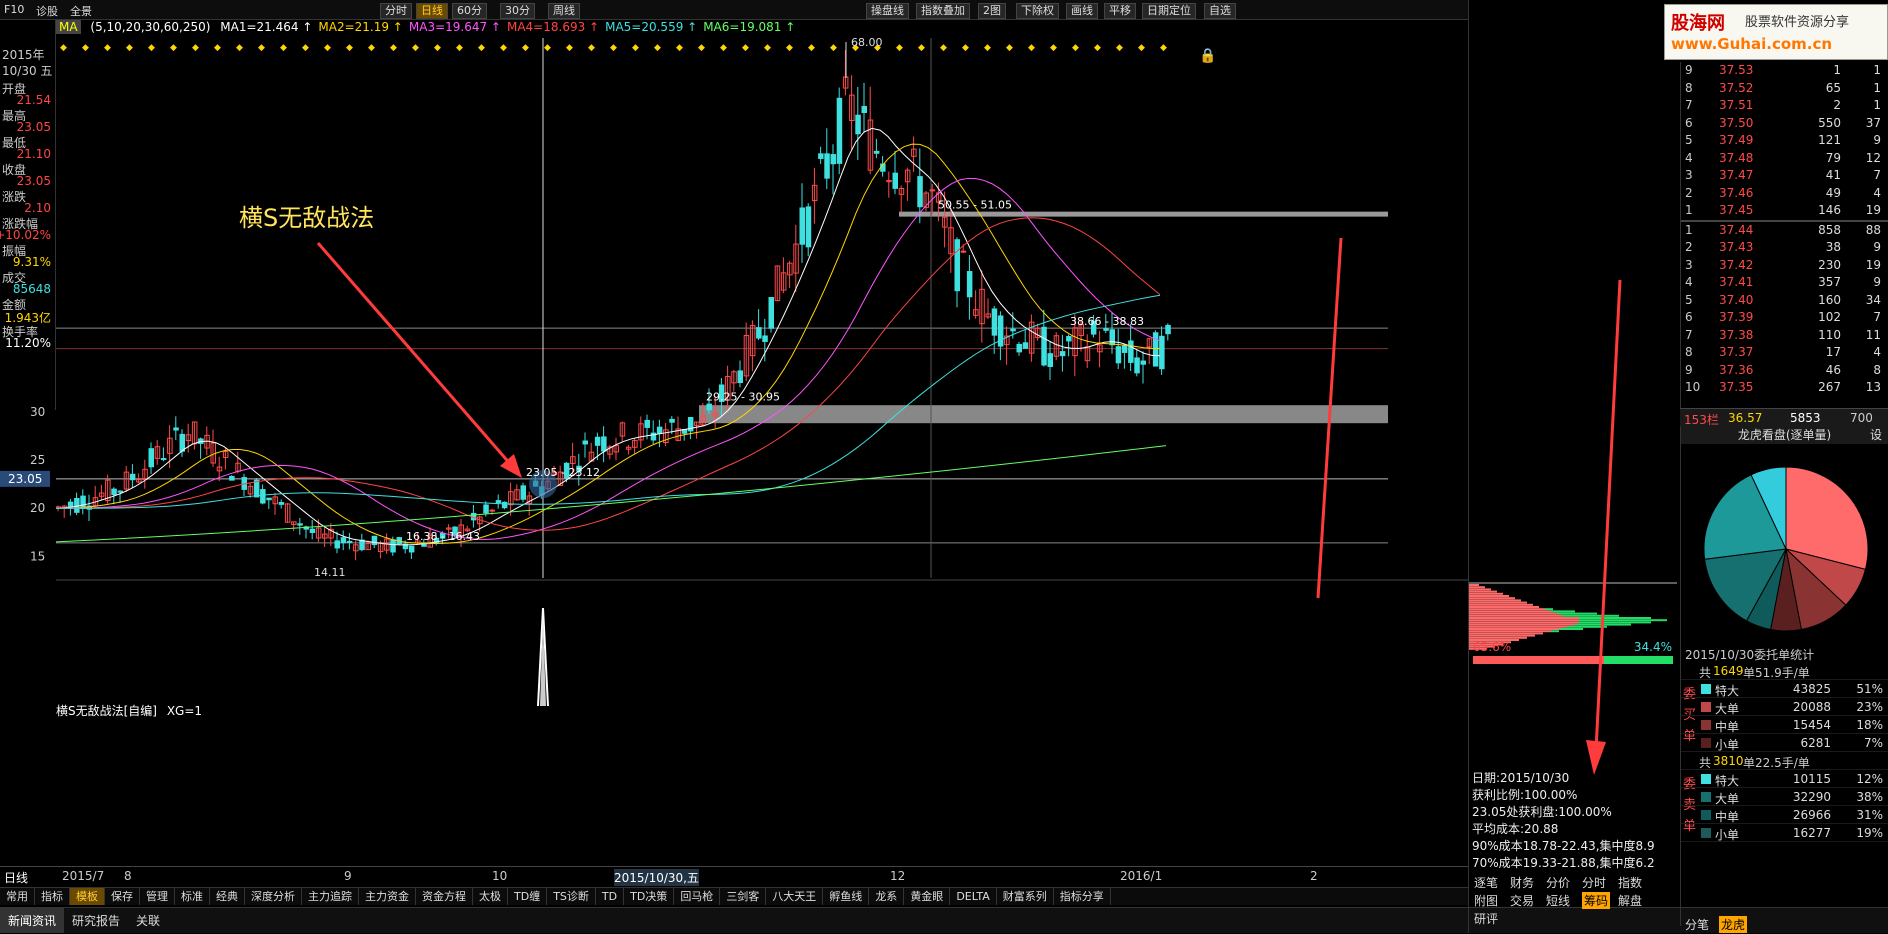 Image resolution: width=1888 pixels, height=934 pixels. What do you see at coordinates (1784, 725) in the screenshot?
I see `buy-row-2: 中单 15454 18%` at bounding box center [1784, 725].